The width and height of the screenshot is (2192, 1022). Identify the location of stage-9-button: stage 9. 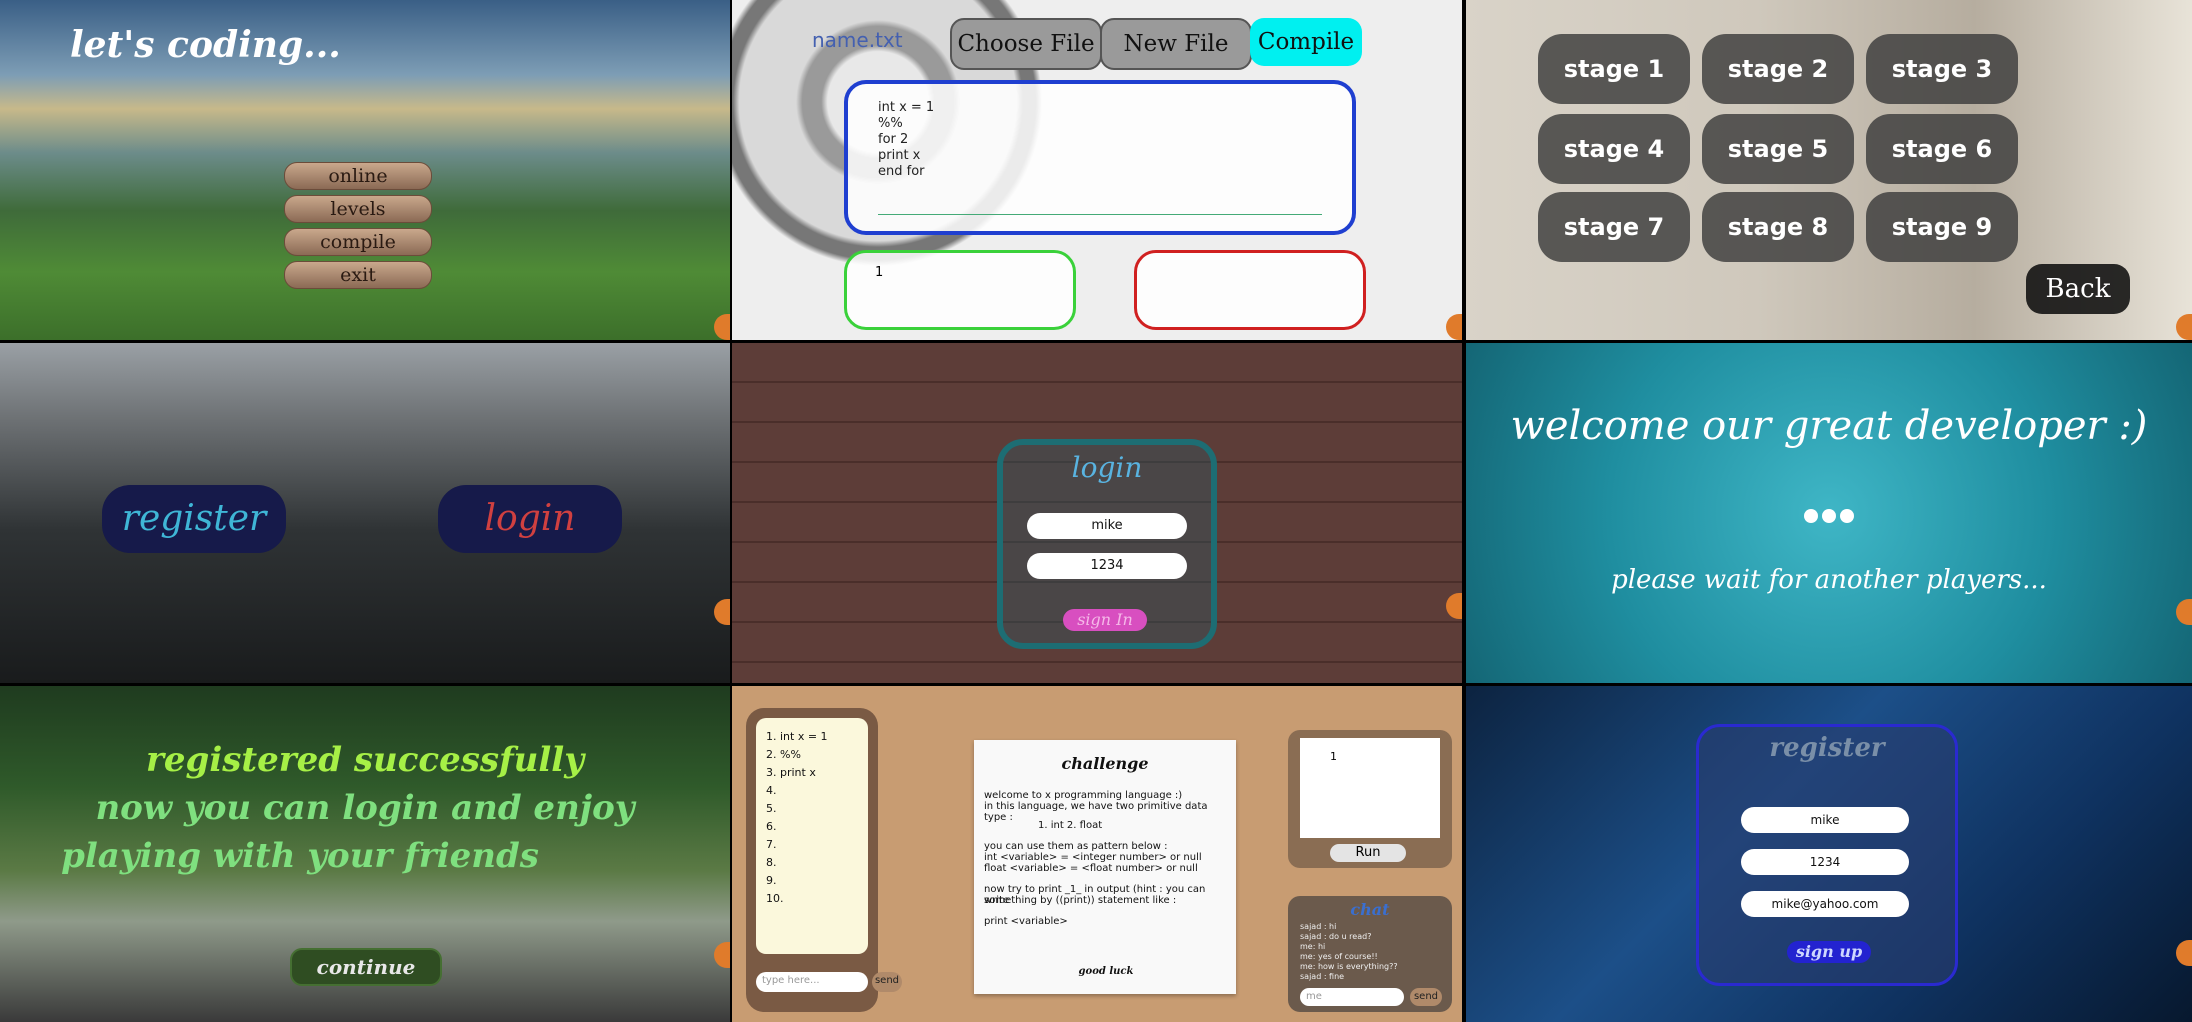
(1942, 227).